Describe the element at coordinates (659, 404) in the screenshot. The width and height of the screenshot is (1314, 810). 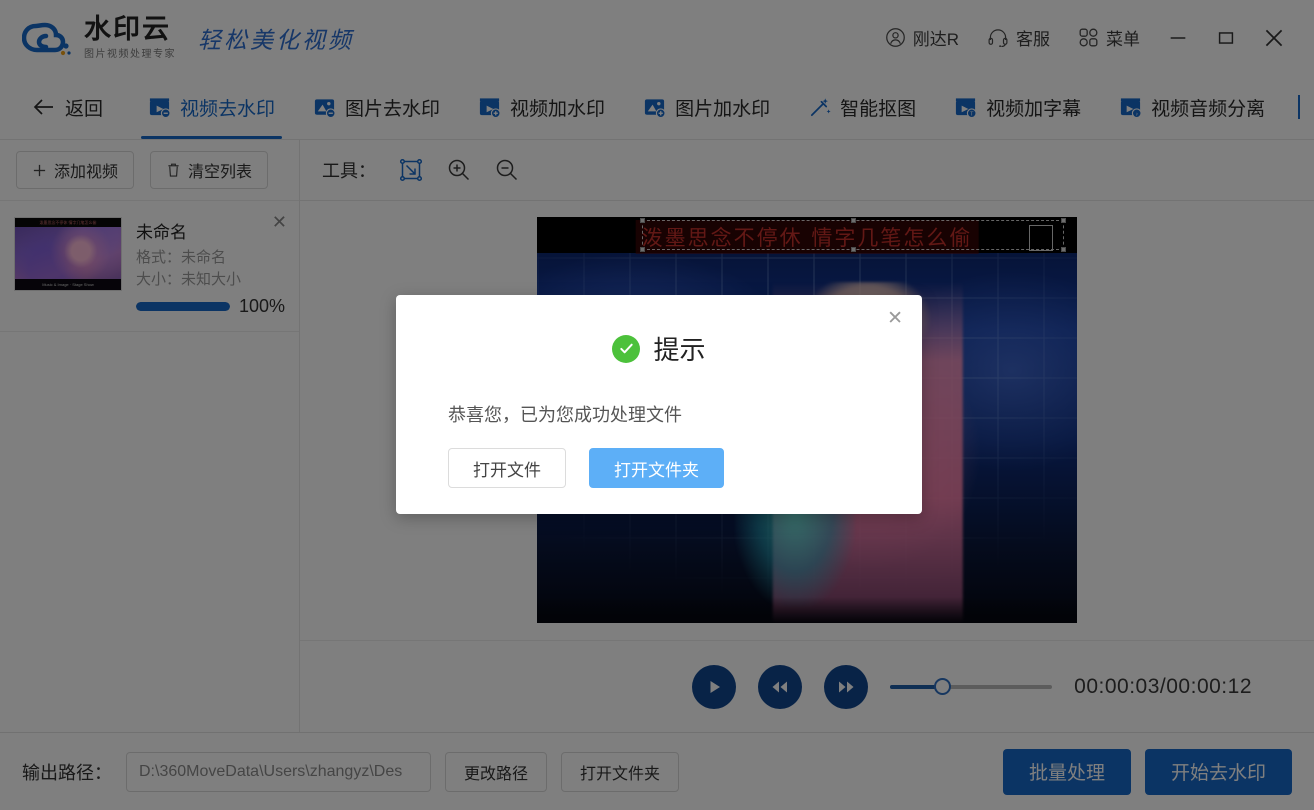
I see `success-dialog: ✕ 提示 恭喜您，已为您成功处理文件 打开文件 打开文件夹` at that location.